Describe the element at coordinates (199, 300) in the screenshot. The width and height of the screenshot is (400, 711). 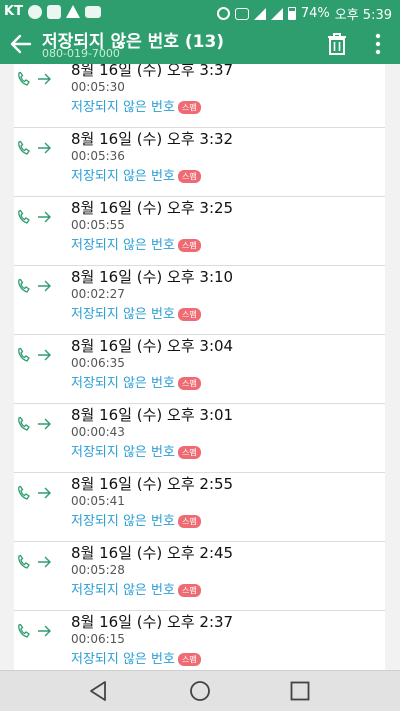
I see `call-row: 8월 16일 (수) 오후 3:10 00:02:27 저장되지 않은 번호 스팸` at that location.